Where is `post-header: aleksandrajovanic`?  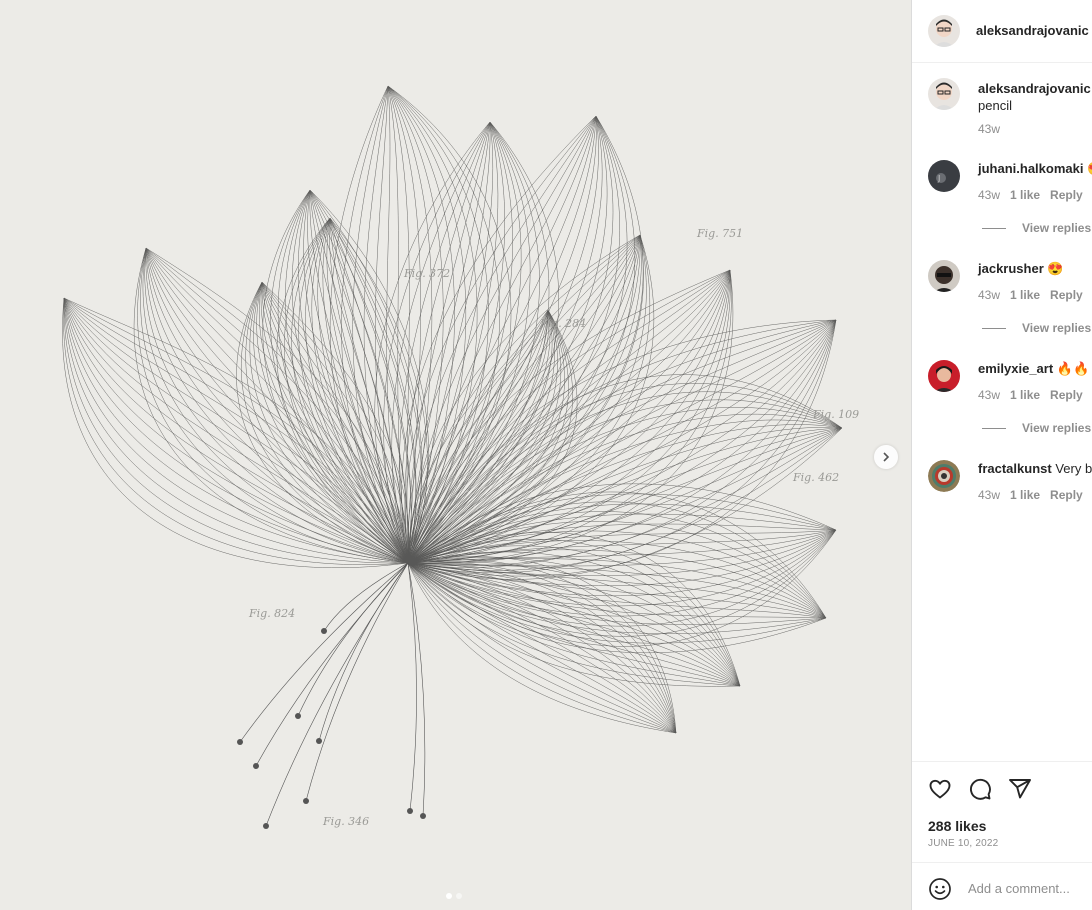
post-header: aleksandrajovanic is located at coordinates (1002, 31).